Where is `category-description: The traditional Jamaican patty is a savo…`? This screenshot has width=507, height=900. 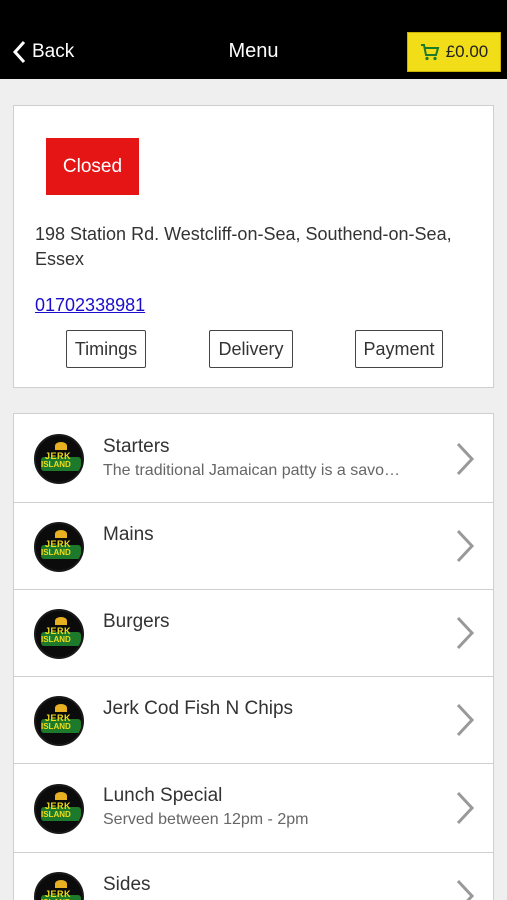
category-description: The traditional Jamaican patty is a savo… is located at coordinates (252, 470).